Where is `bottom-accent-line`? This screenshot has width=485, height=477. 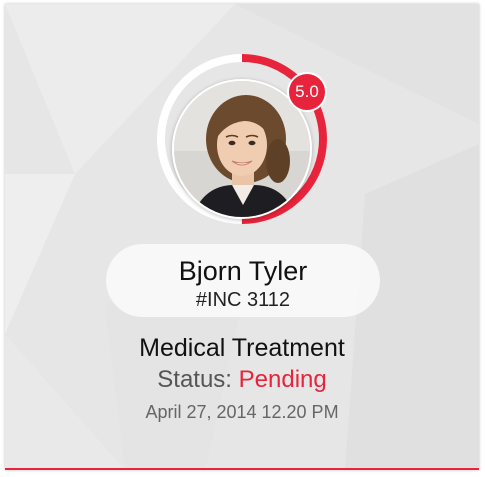 bottom-accent-line is located at coordinates (242, 469).